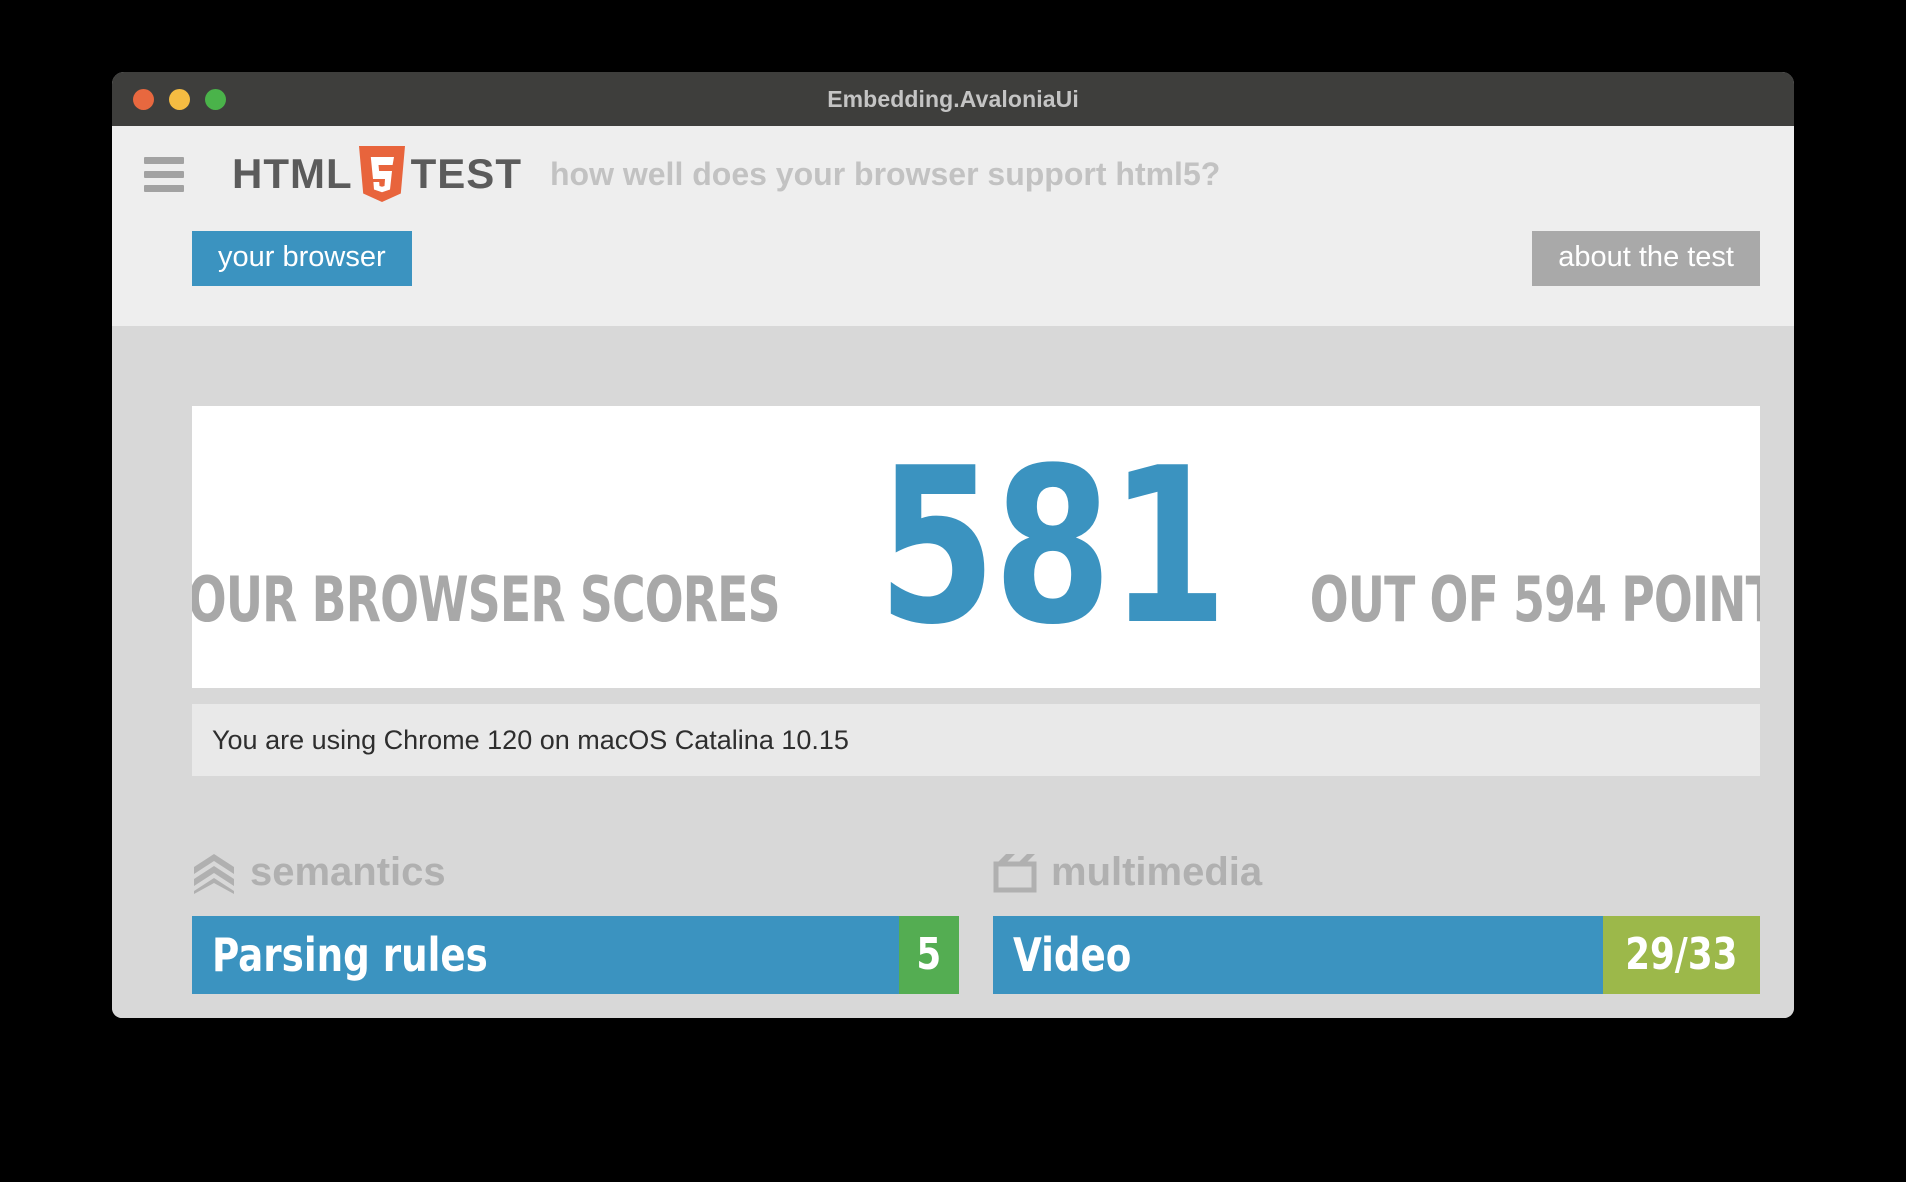  I want to click on close-window-button, so click(143, 99).